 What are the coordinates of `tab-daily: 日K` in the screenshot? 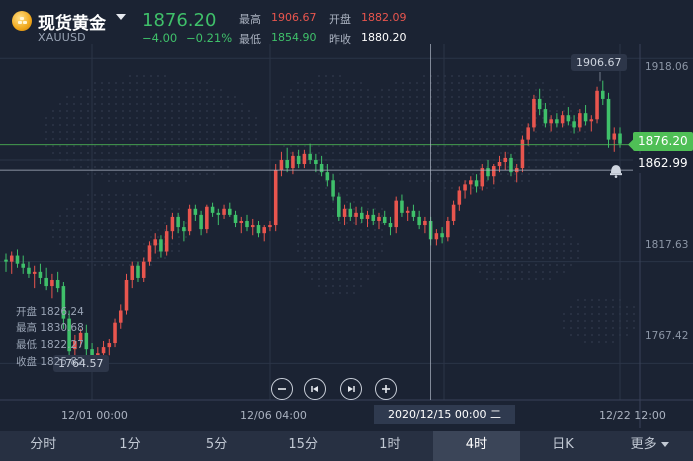 It's located at (563, 446).